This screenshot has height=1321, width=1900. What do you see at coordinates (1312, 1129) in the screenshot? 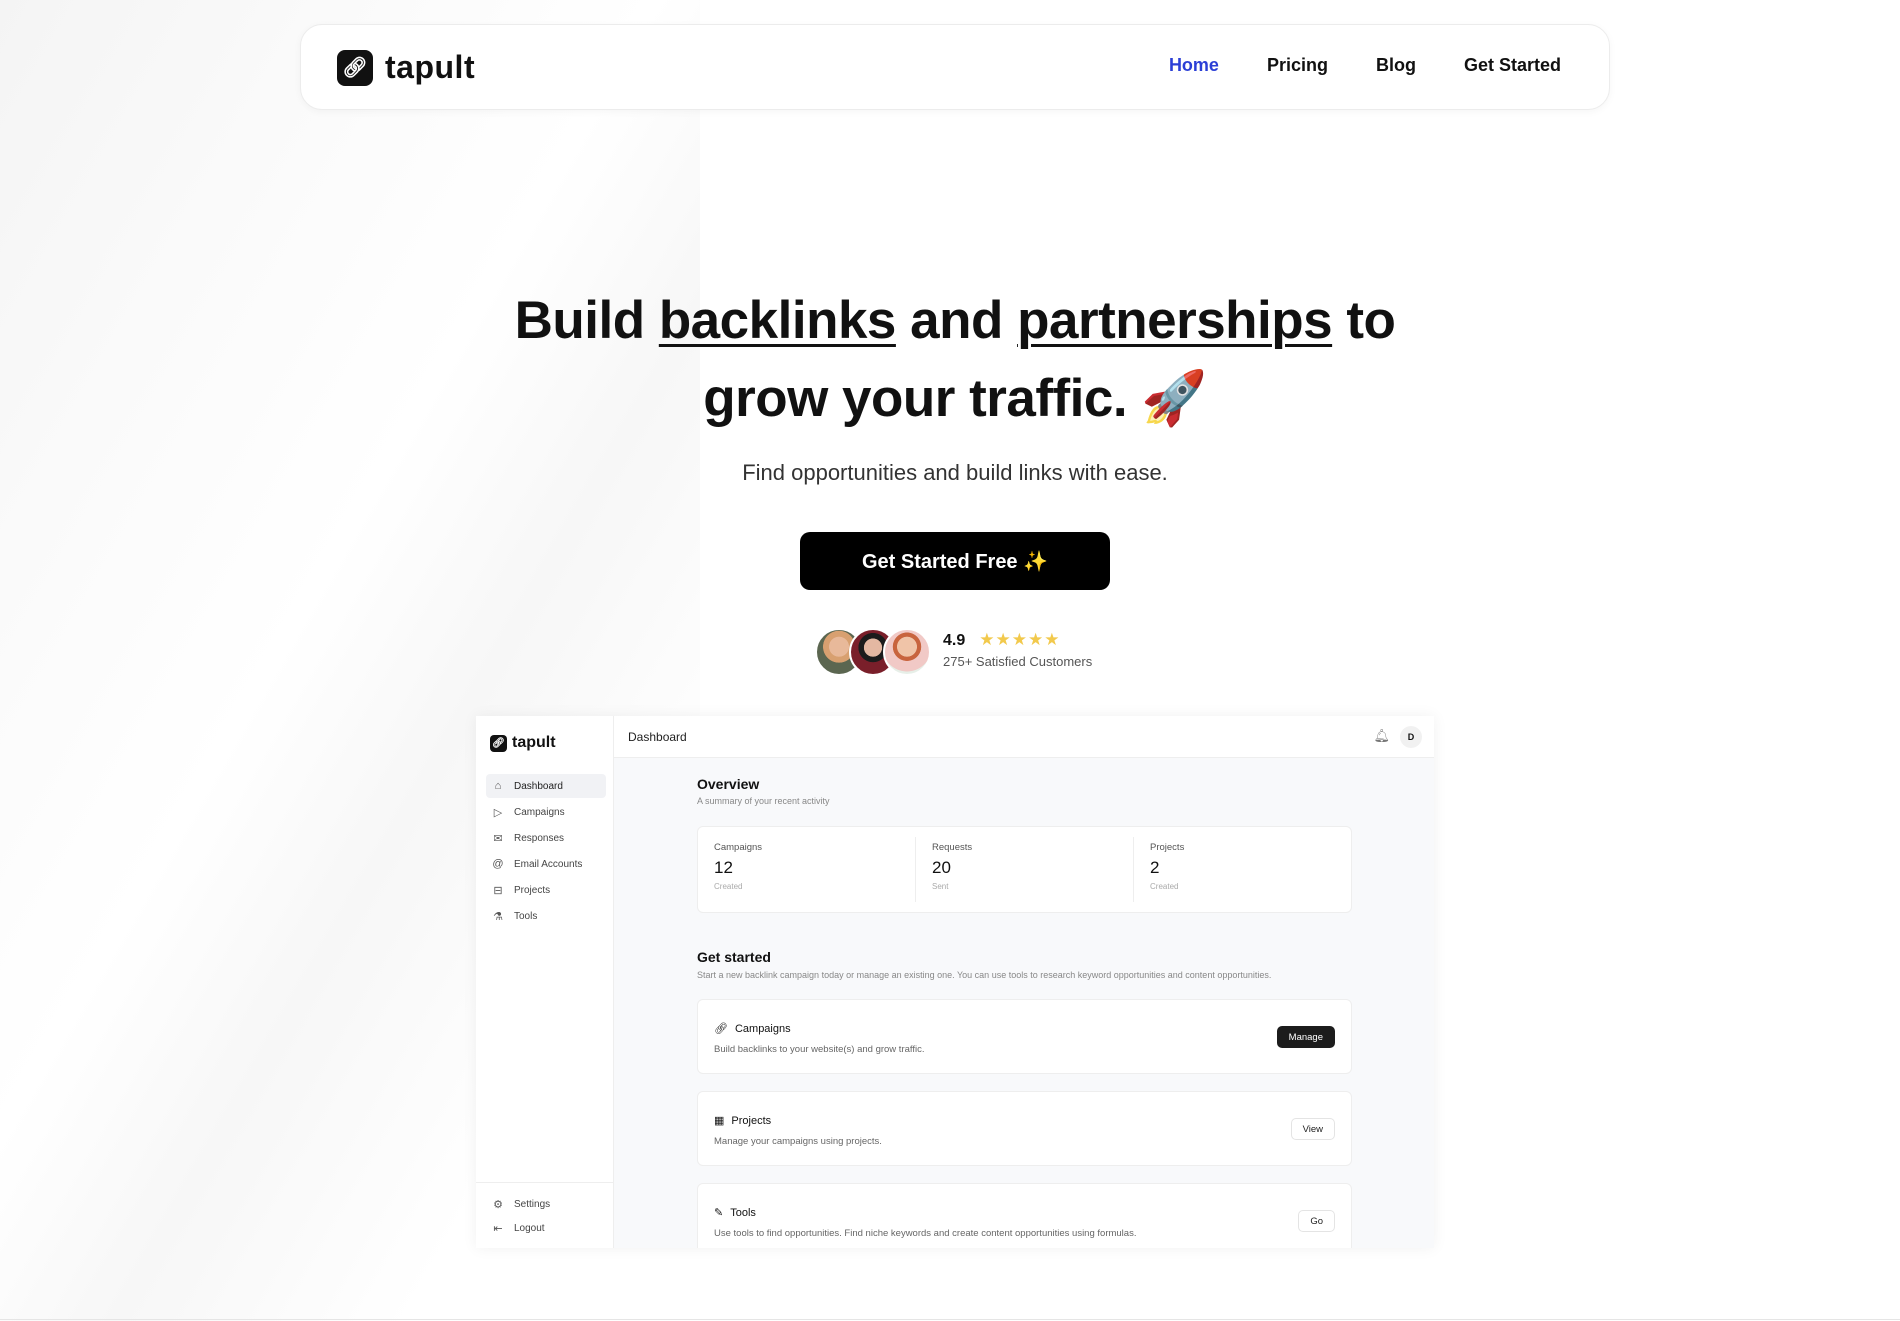
I see `view-button: View` at bounding box center [1312, 1129].